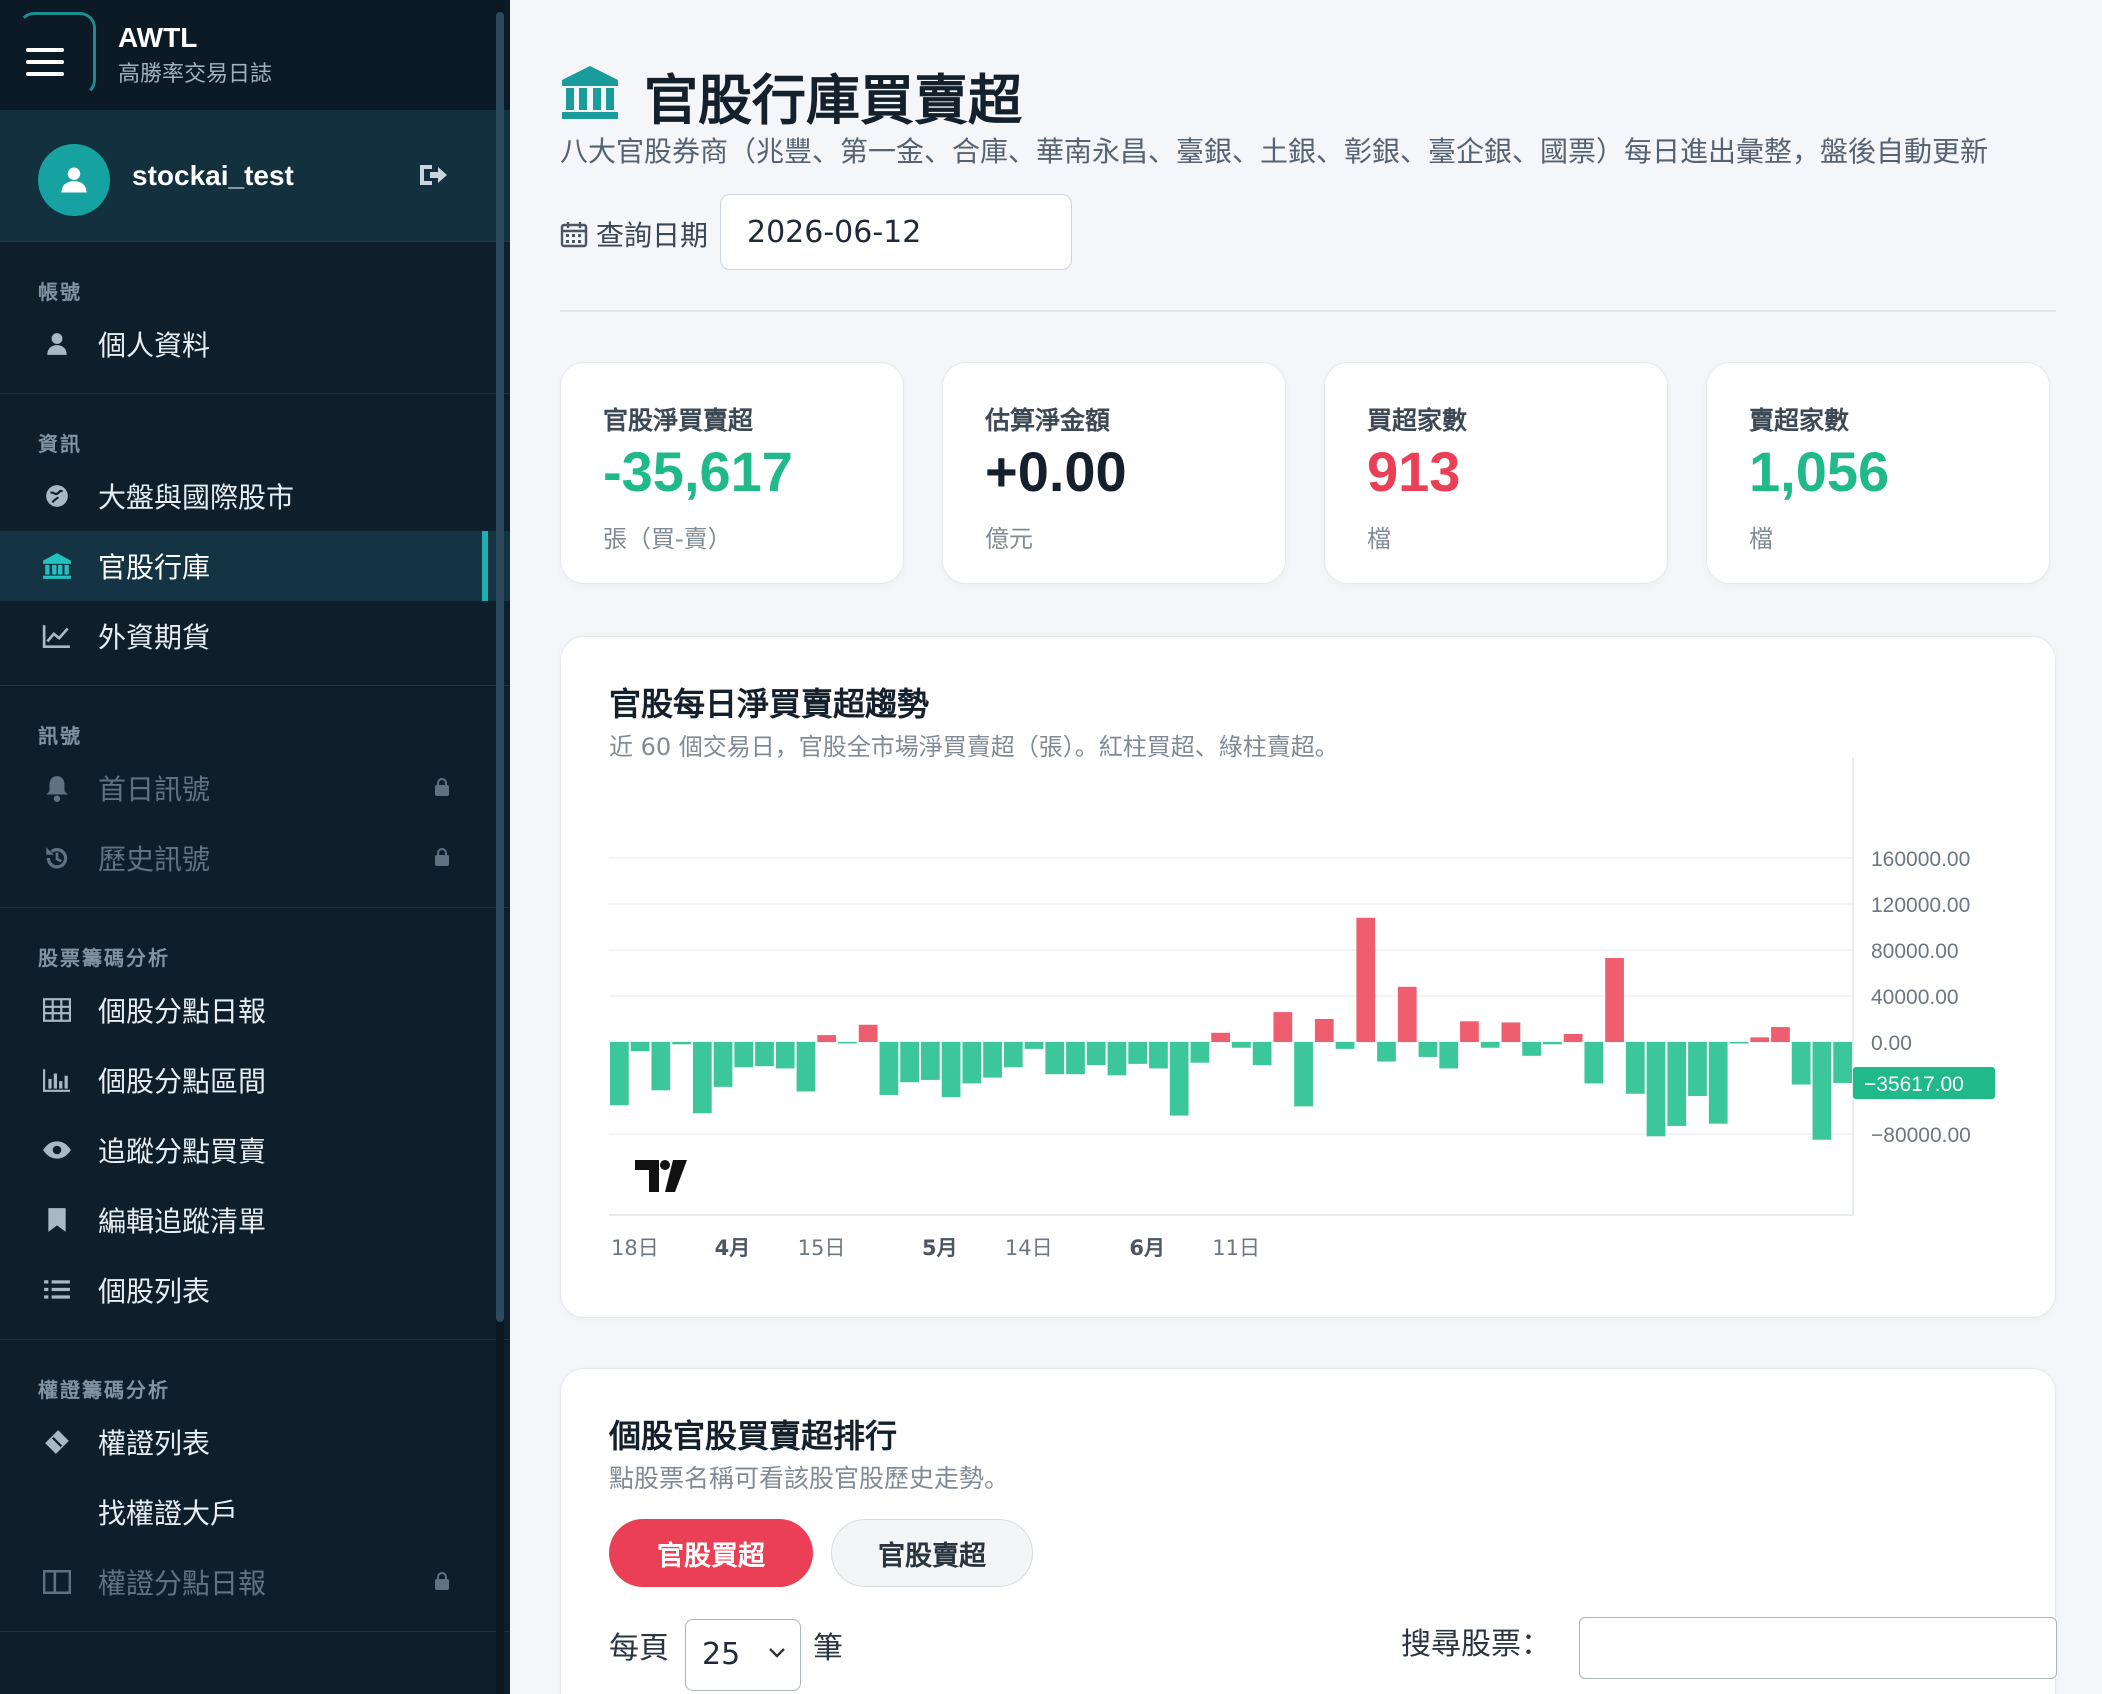 This screenshot has width=2102, height=1694. Describe the element at coordinates (255, 1010) in the screenshot. I see `sidebar-item: 個股分點日報` at that location.